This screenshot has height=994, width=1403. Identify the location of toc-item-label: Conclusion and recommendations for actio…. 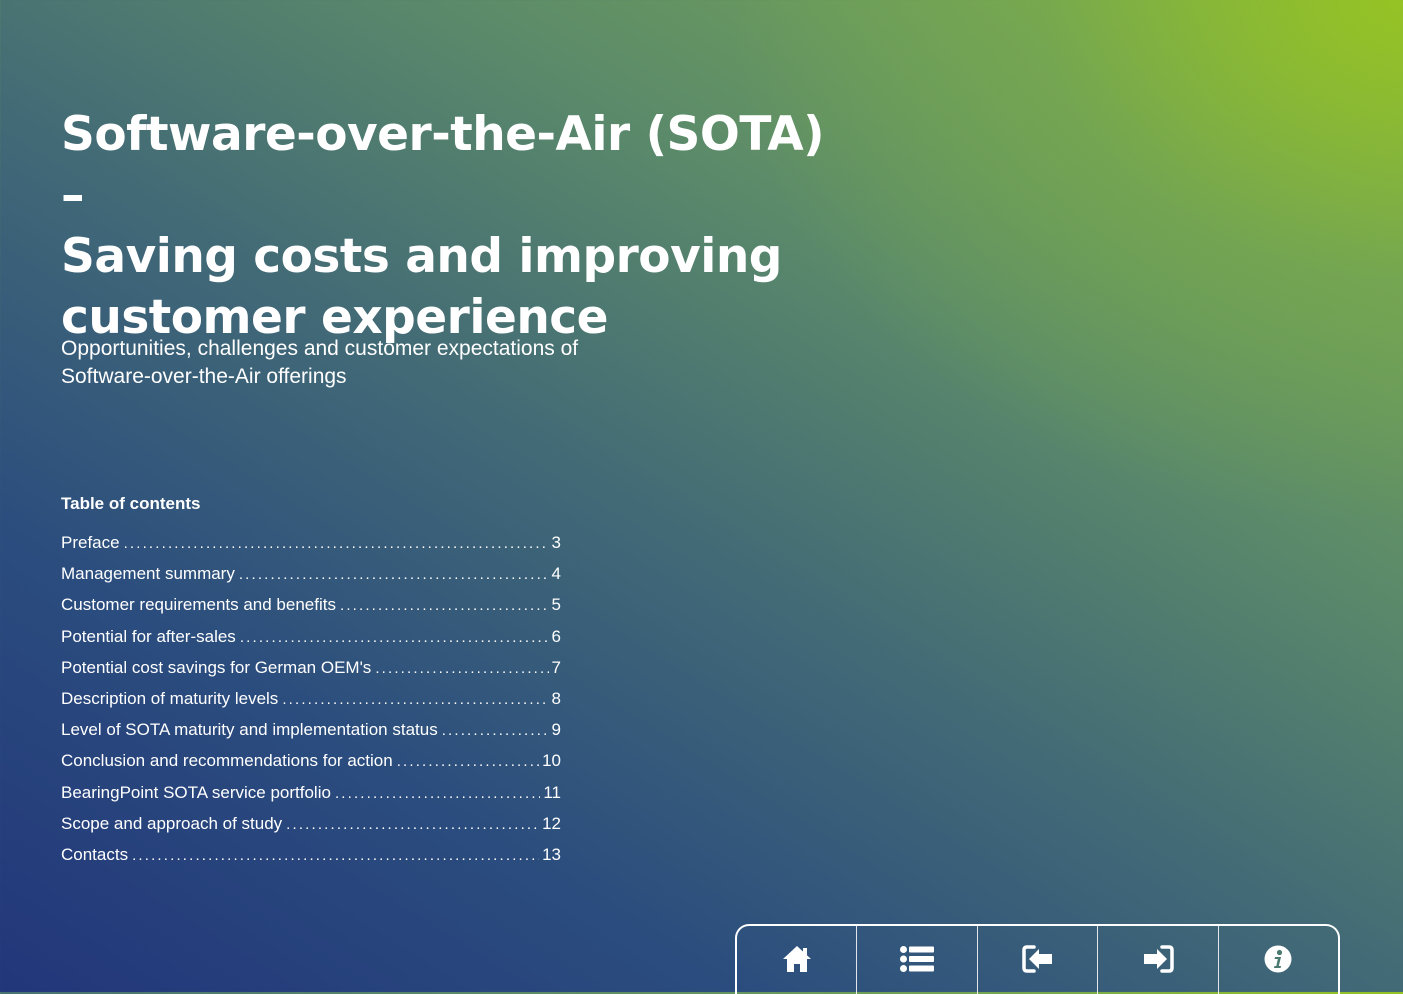
(227, 761).